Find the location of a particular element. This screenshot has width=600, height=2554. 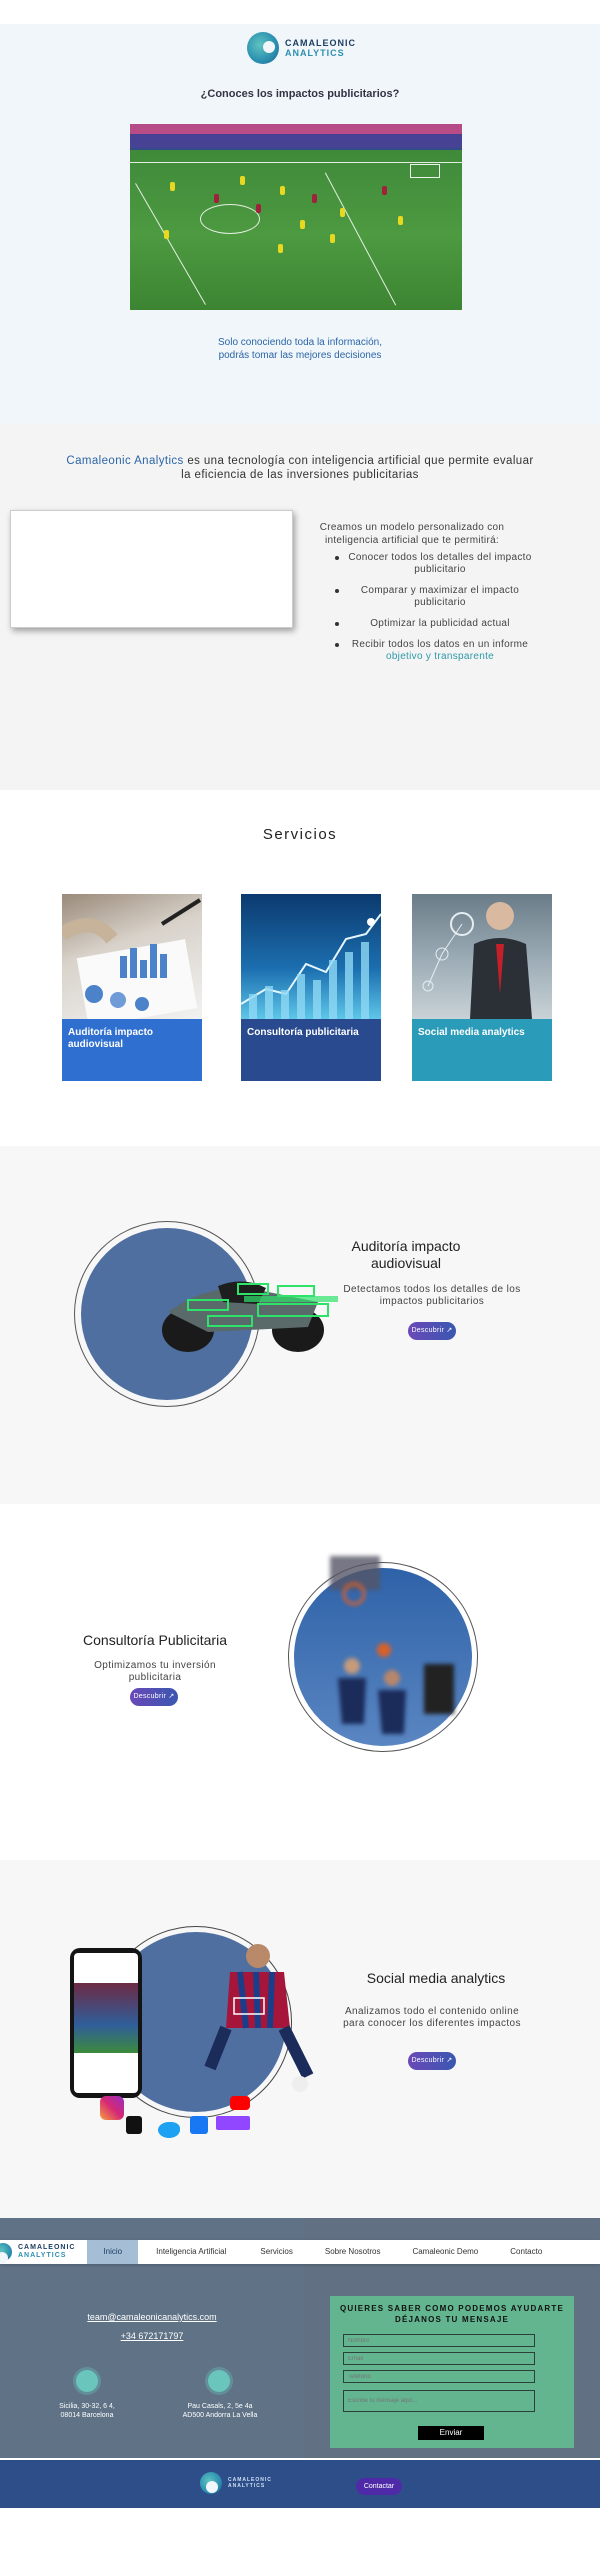

footer-section: CAMALEONIC ANALYTICS Contactar is located at coordinates (300, 2506).